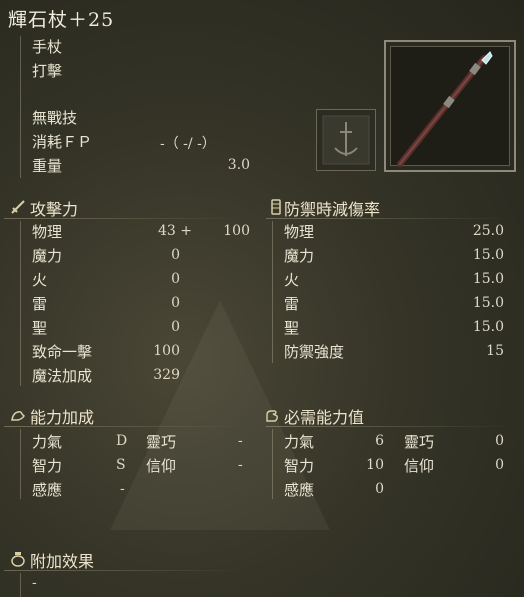 This screenshot has height=597, width=524. Describe the element at coordinates (62, 561) in the screenshot. I see `effects-header: 附加效果` at that location.